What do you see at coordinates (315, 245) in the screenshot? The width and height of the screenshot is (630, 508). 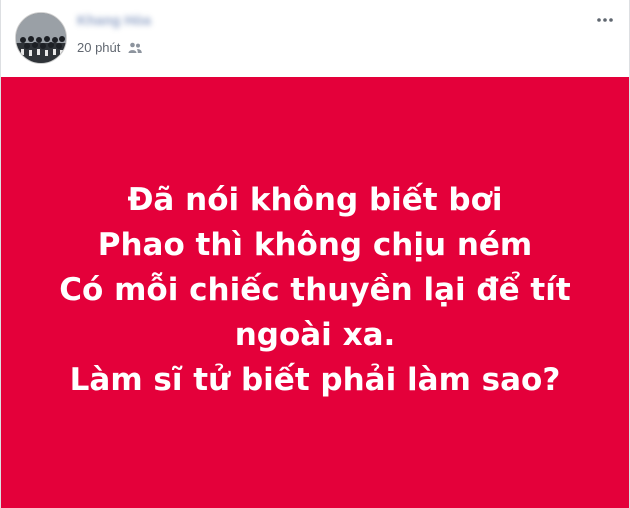 I see `status-text-line: Phao thì không chịu ném` at bounding box center [315, 245].